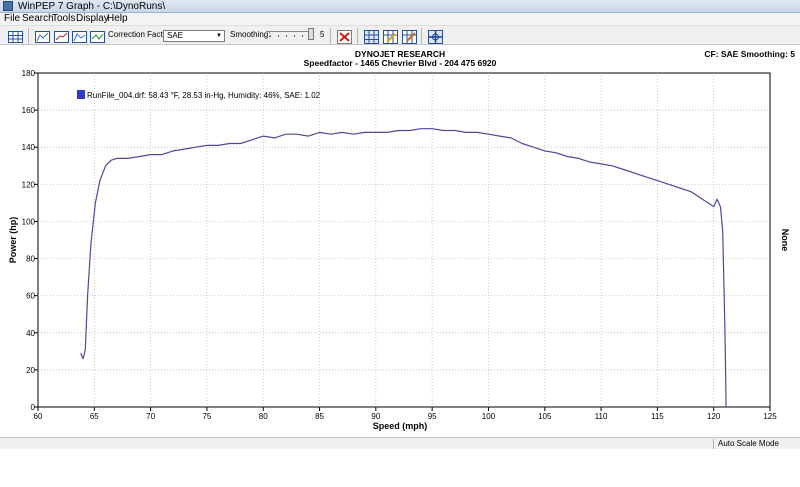 This screenshot has width=800, height=487. I want to click on x-tick-label: 70, so click(150, 416).